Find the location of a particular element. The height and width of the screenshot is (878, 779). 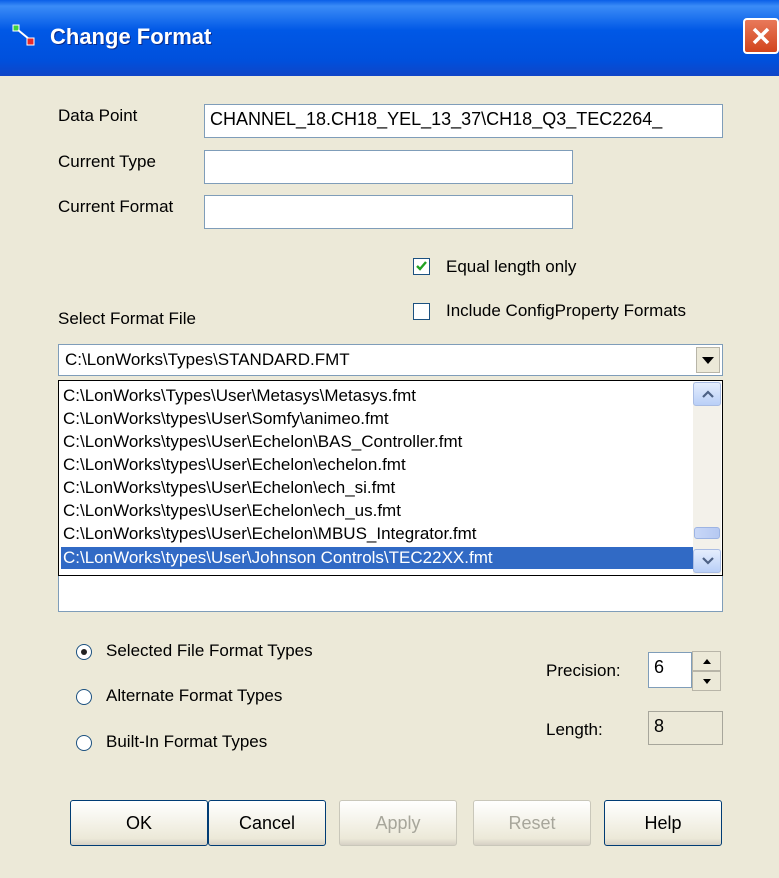

list-footer-area is located at coordinates (390, 594).